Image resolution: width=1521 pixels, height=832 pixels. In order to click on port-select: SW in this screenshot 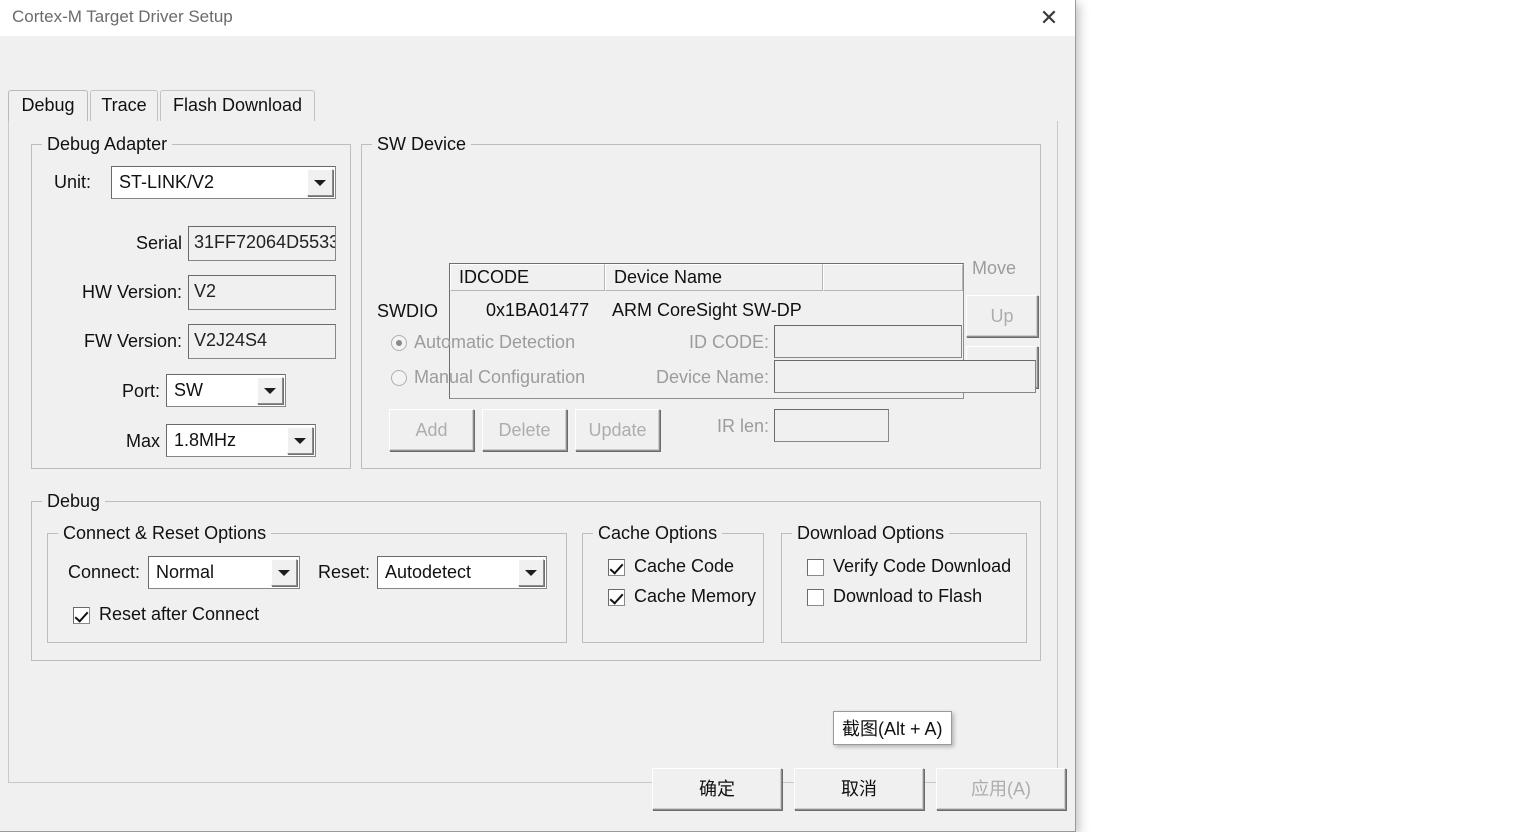, I will do `click(226, 390)`.